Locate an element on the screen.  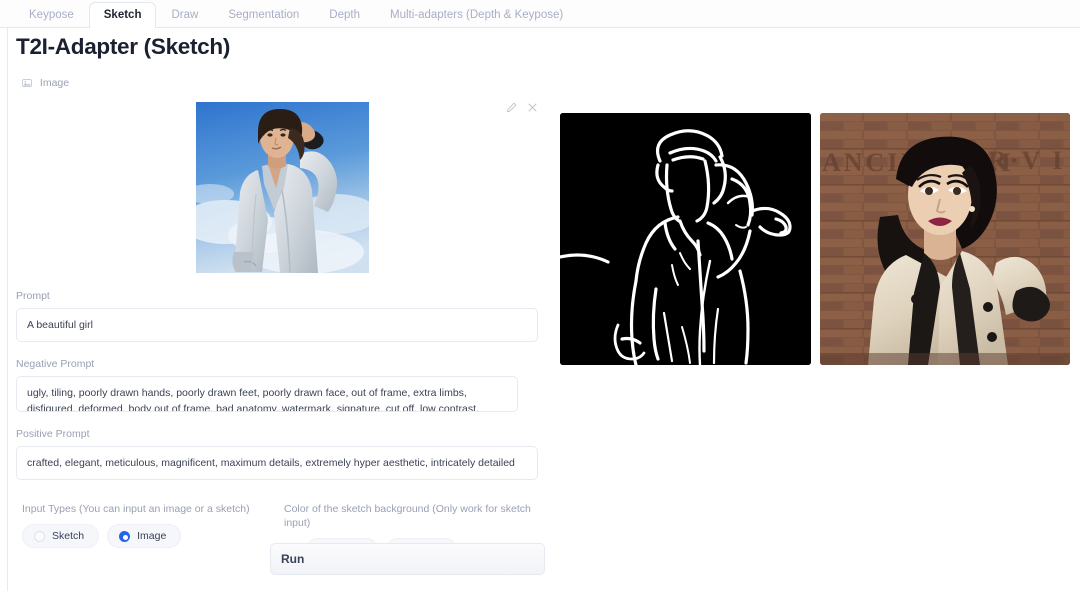
positive-prompt-label: Positive Prompt is located at coordinates (53, 434).